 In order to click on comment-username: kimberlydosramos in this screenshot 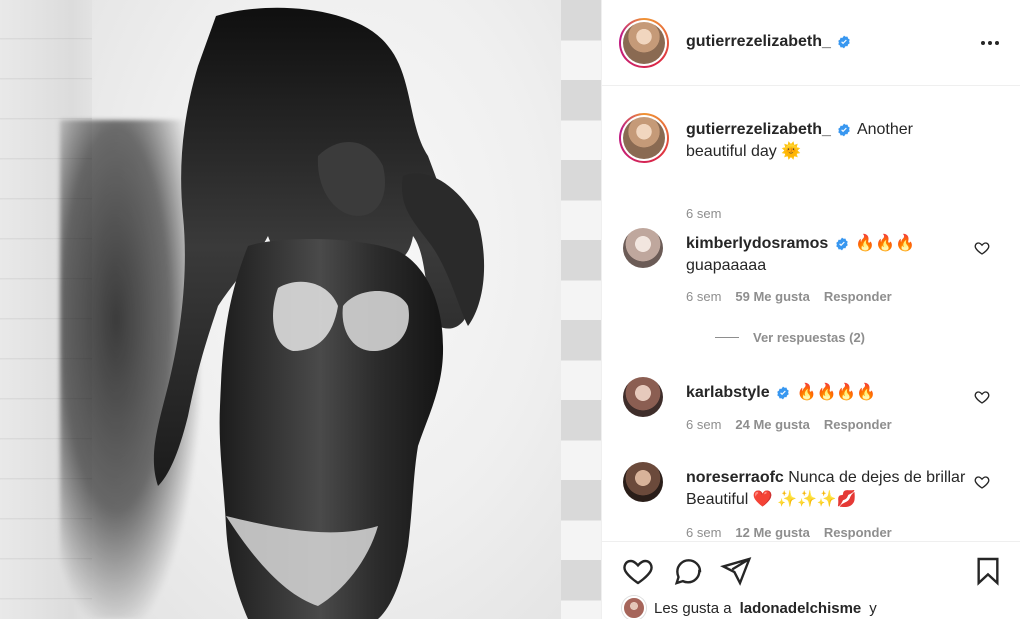, I will do `click(757, 243)`.